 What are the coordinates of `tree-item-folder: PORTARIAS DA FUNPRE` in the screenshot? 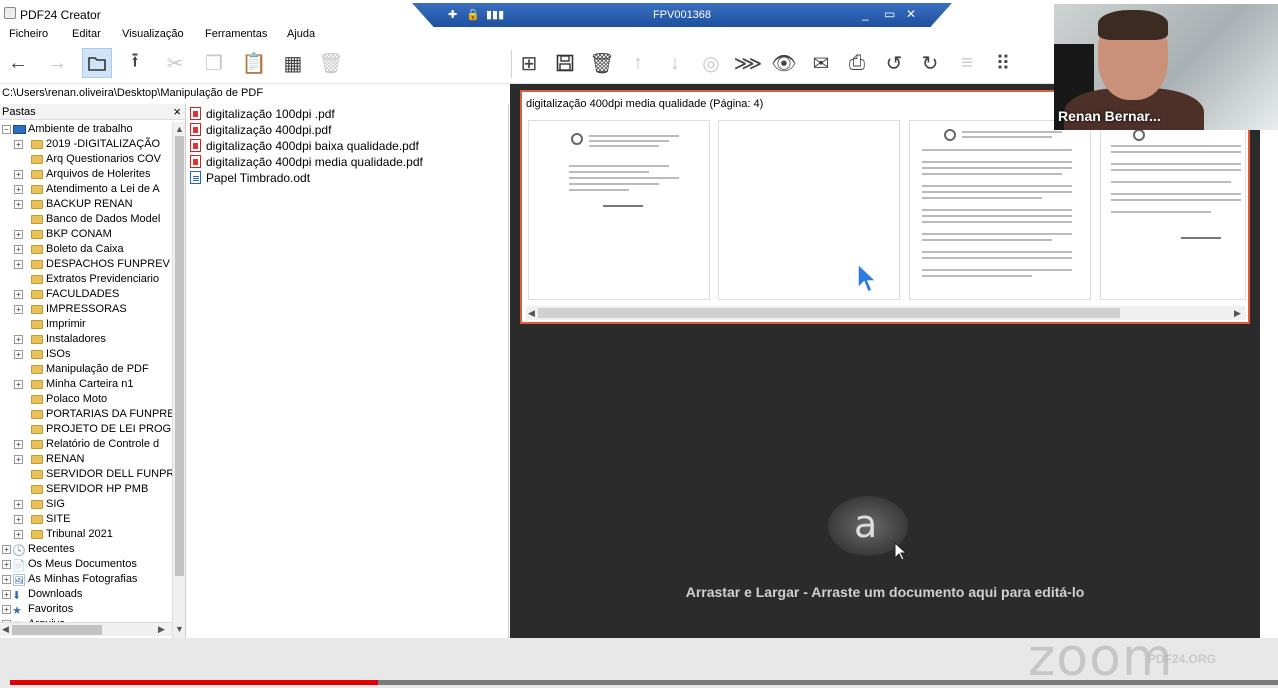 It's located at (87, 414).